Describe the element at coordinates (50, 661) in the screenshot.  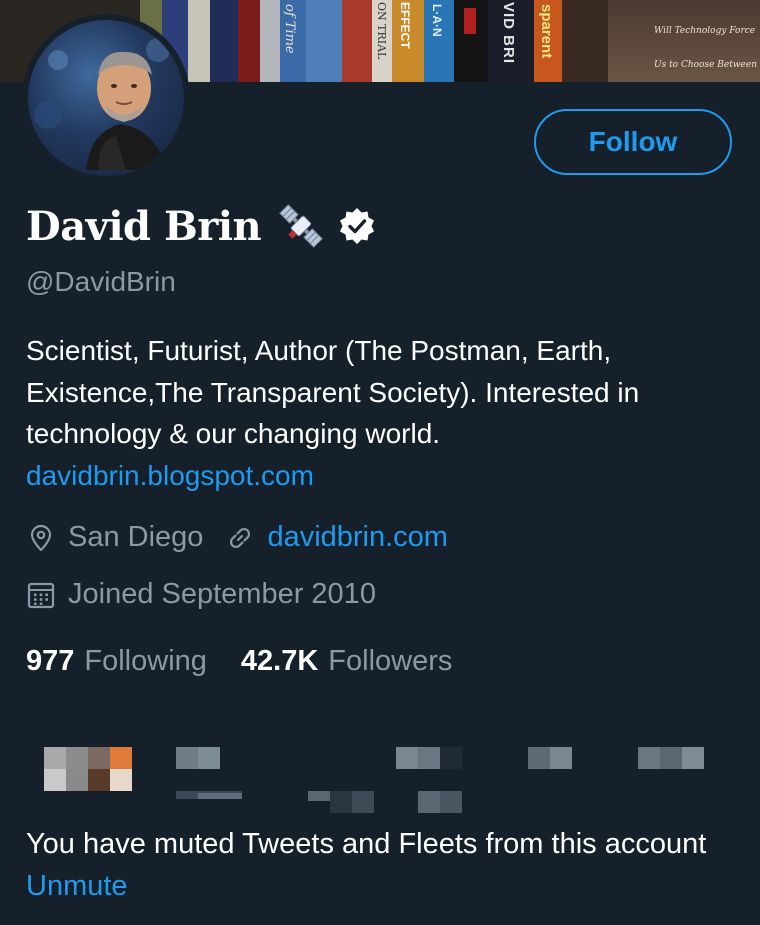
I see `following-count: 977` at that location.